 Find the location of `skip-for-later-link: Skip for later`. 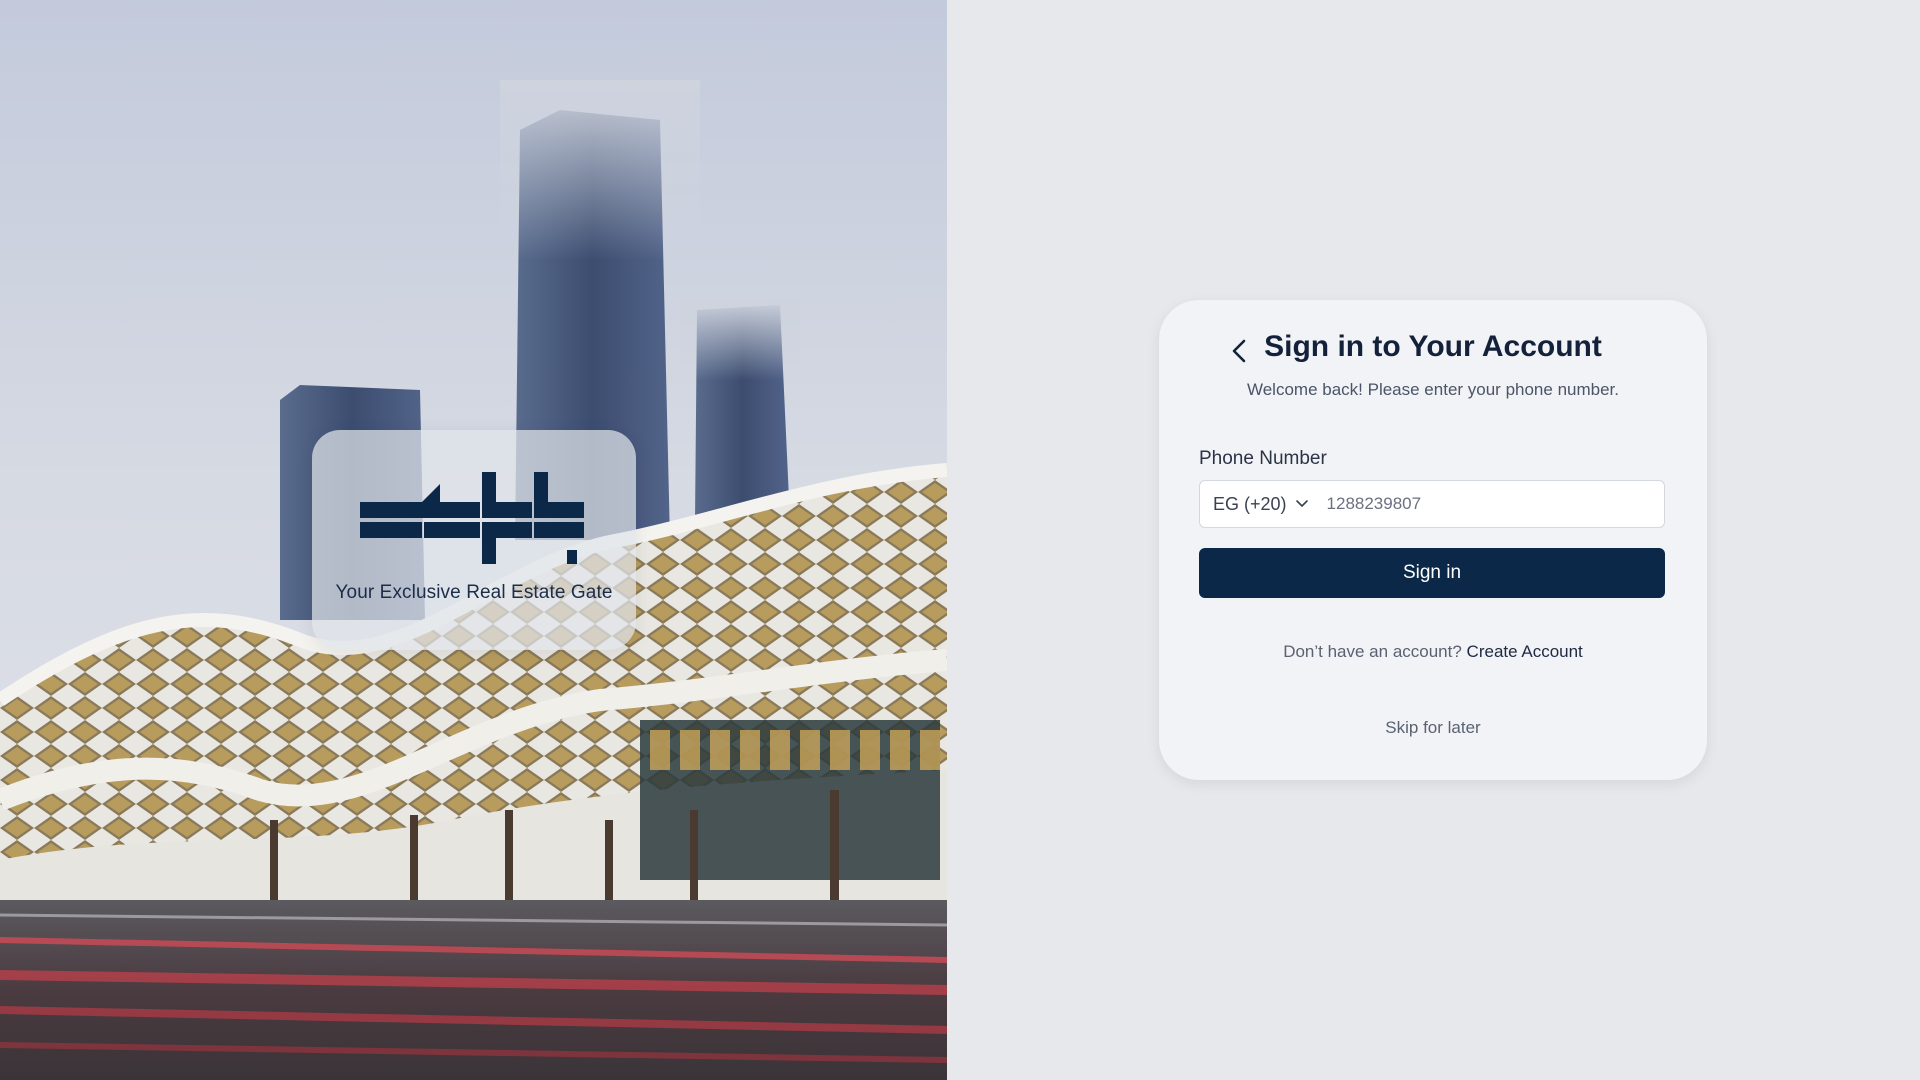

skip-for-later-link: Skip for later is located at coordinates (1433, 728).